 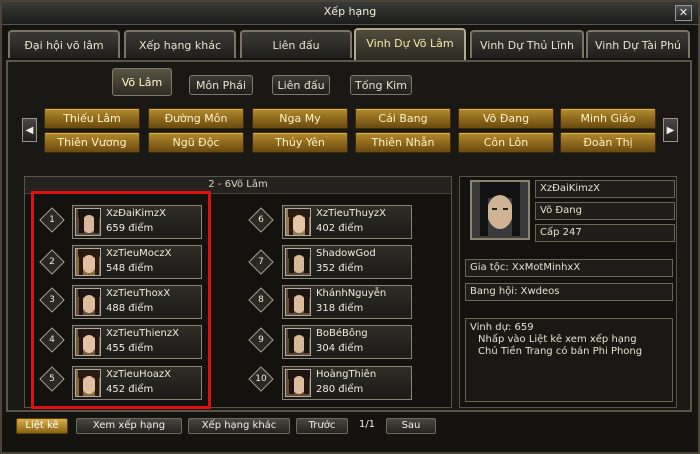 What do you see at coordinates (342, 333) in the screenshot?
I see `player-name: BoBéBông` at bounding box center [342, 333].